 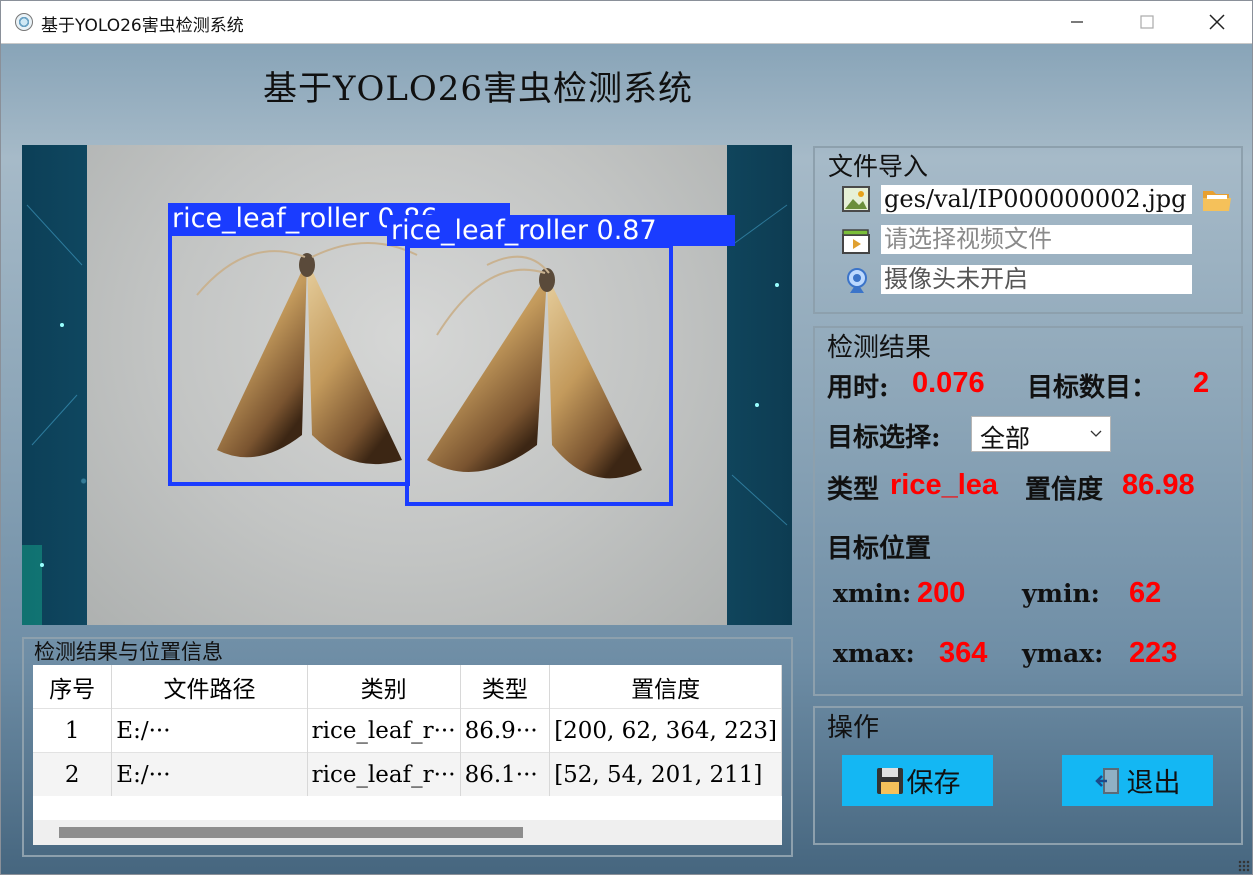 What do you see at coordinates (142, 26) in the screenshot?
I see `window-title: 基于YOLO26害虫检测系统` at bounding box center [142, 26].